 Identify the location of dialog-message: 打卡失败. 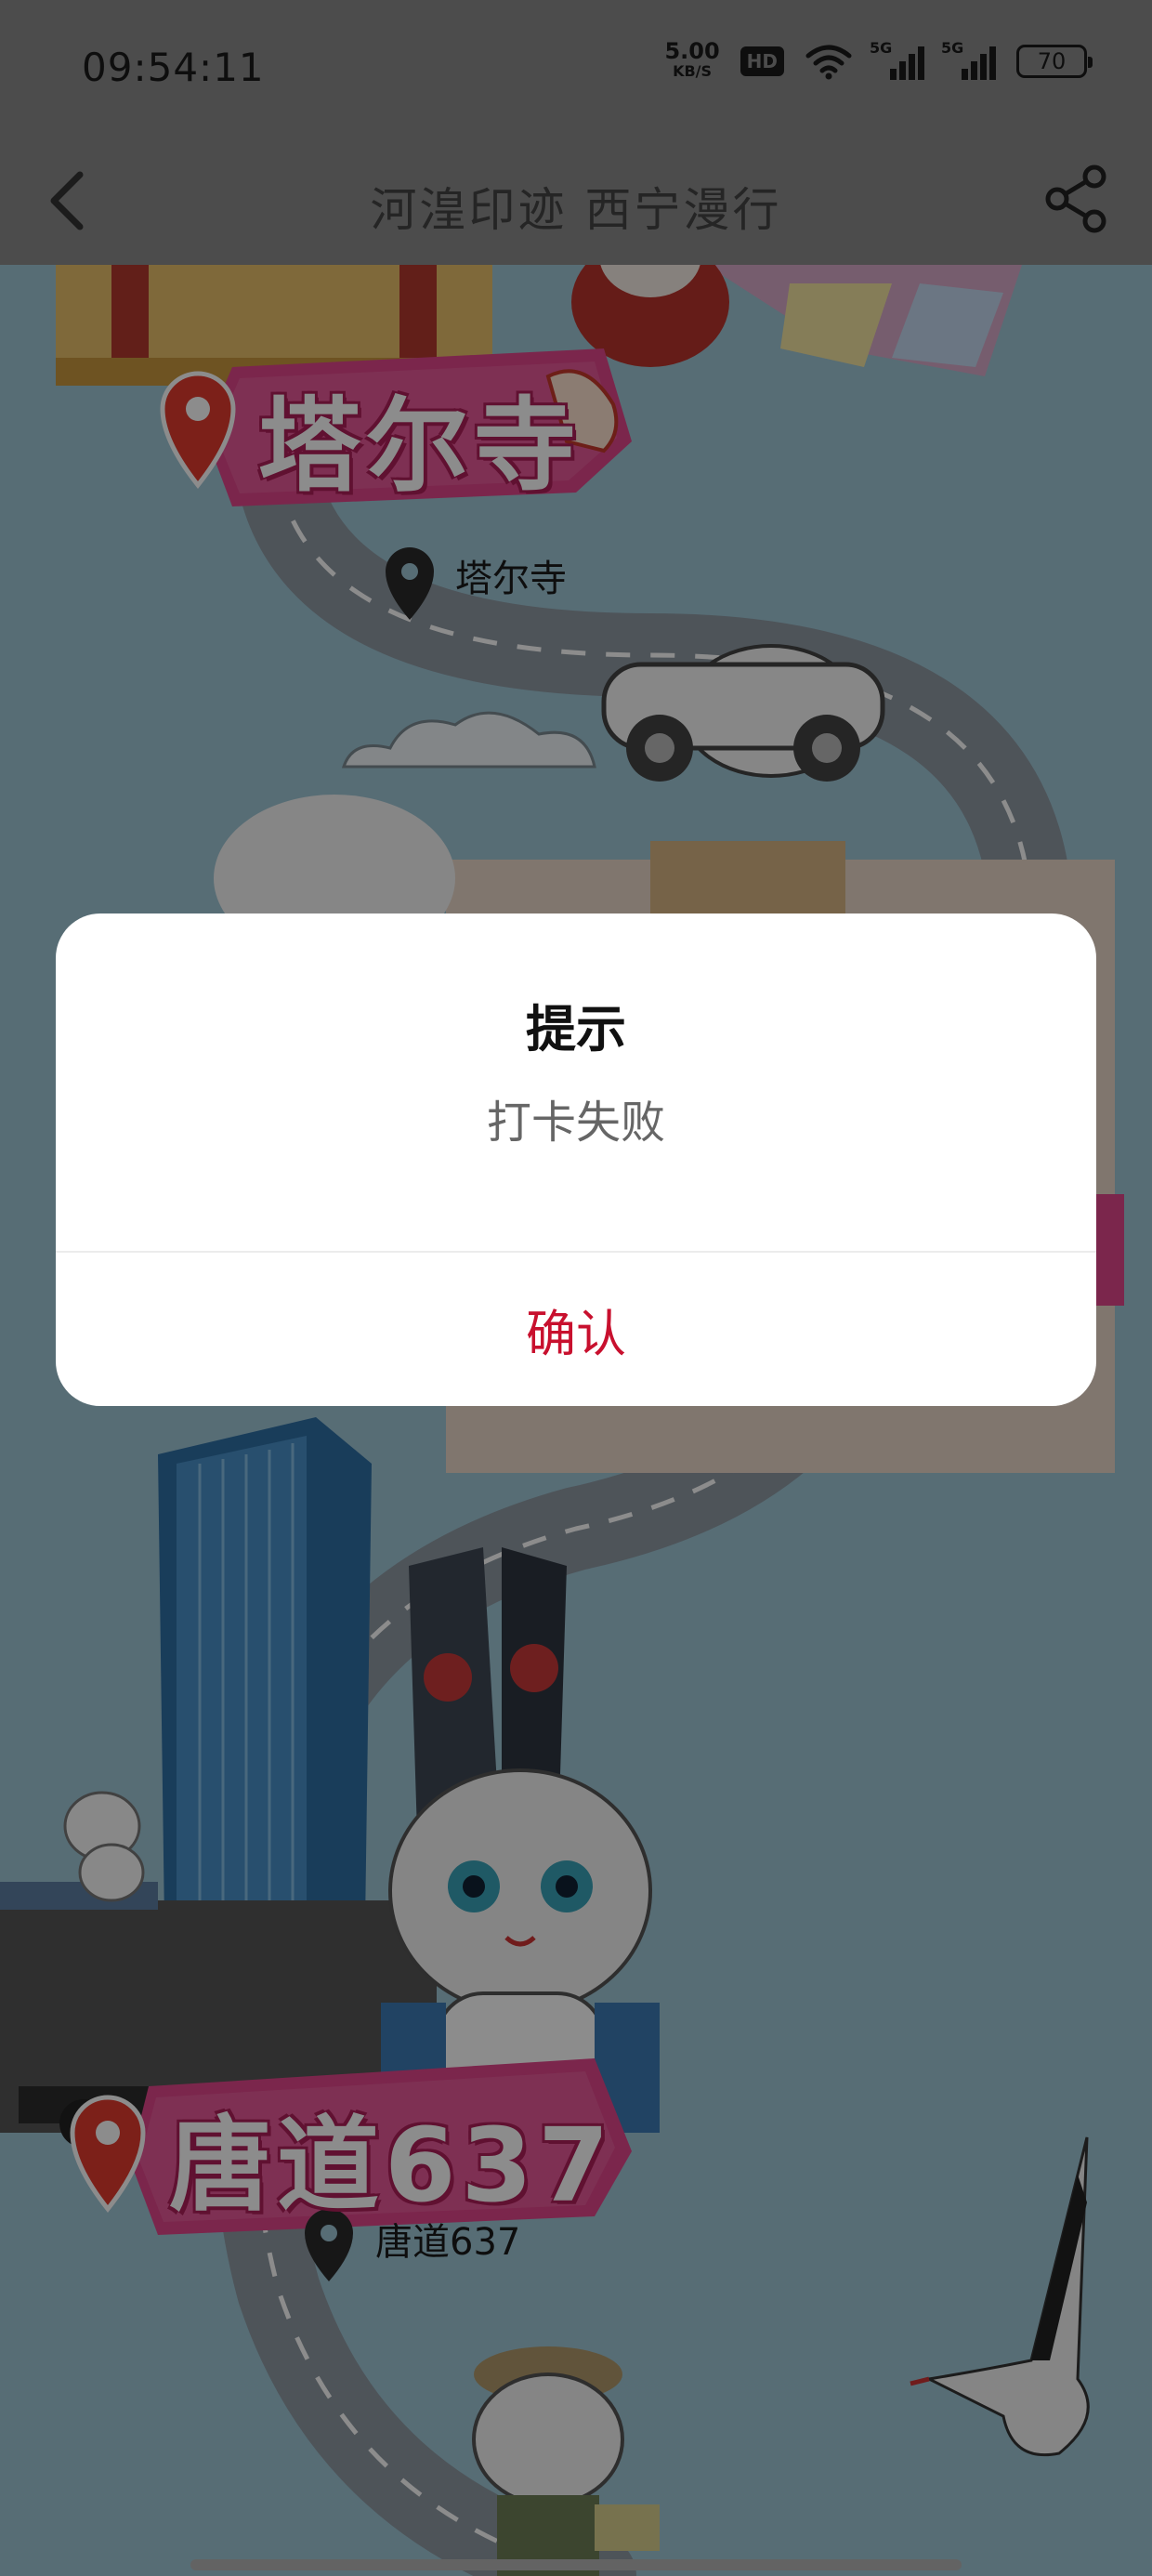
(575, 1123).